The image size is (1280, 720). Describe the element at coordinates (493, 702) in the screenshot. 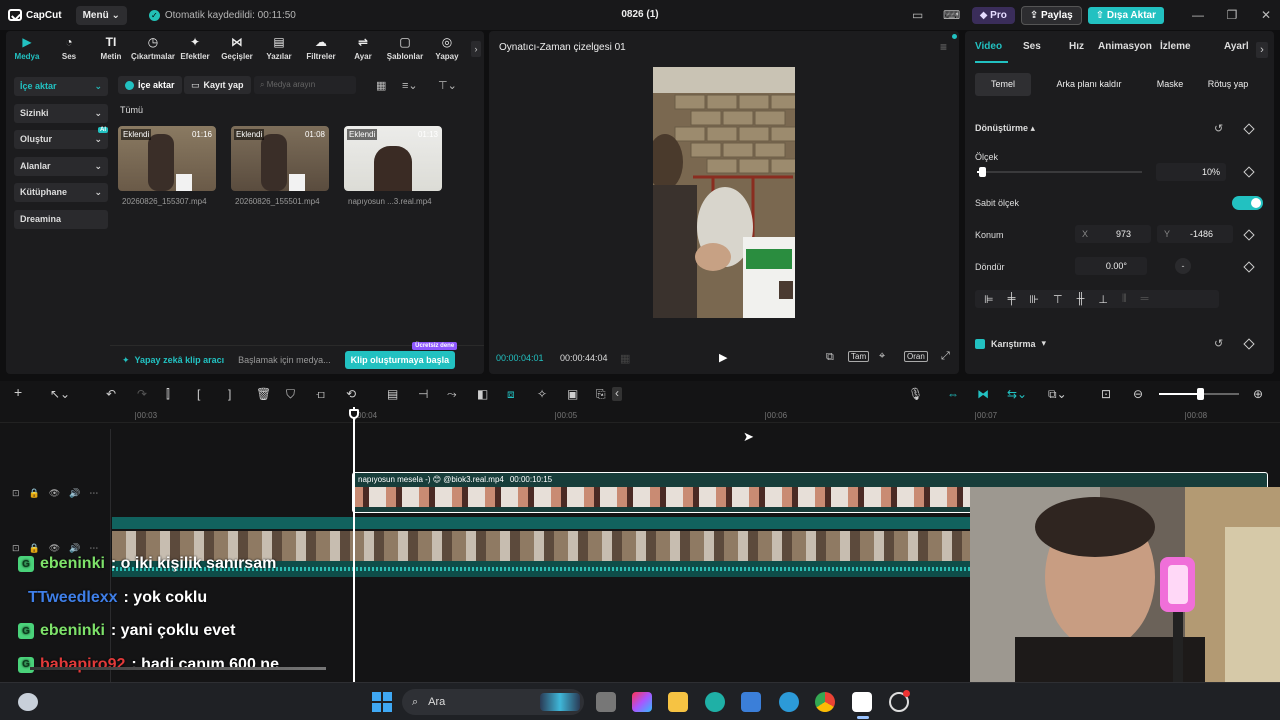

I see `taskbar-search: ⌕ Ara` at that location.